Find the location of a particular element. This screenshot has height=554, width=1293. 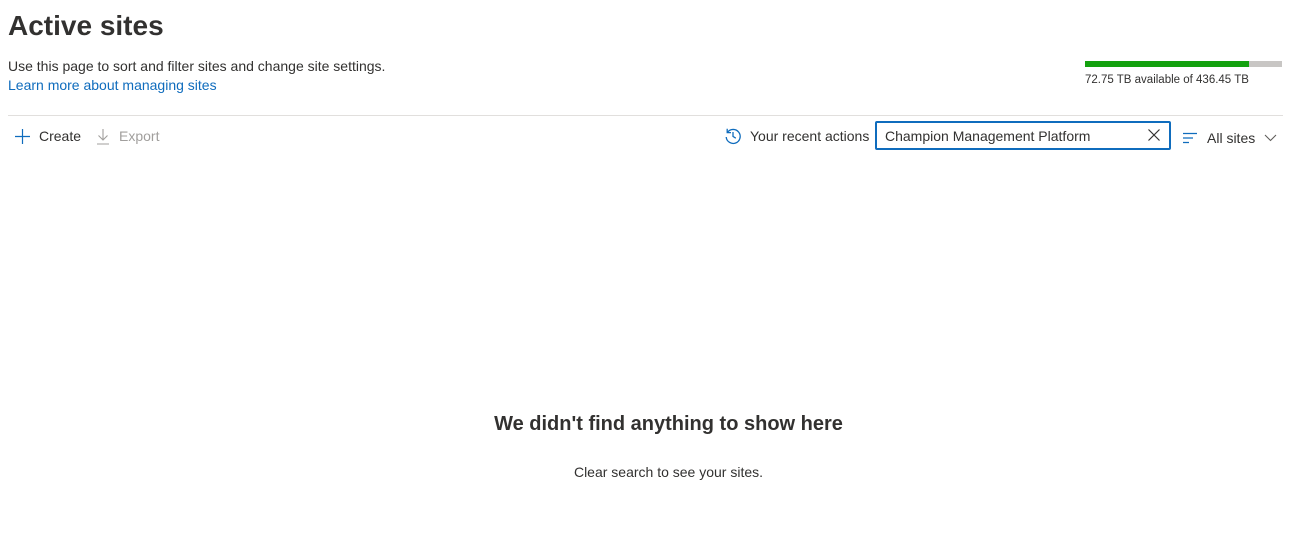

storage-bar is located at coordinates (1183, 64).